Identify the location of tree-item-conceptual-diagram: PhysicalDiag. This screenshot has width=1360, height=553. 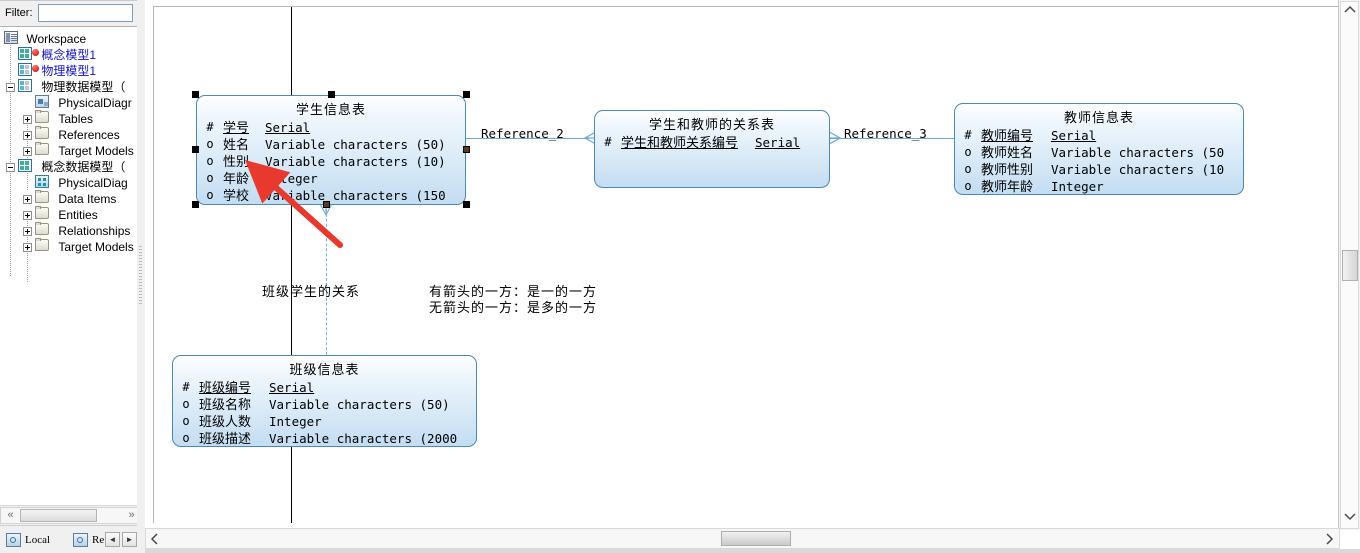
(81, 183).